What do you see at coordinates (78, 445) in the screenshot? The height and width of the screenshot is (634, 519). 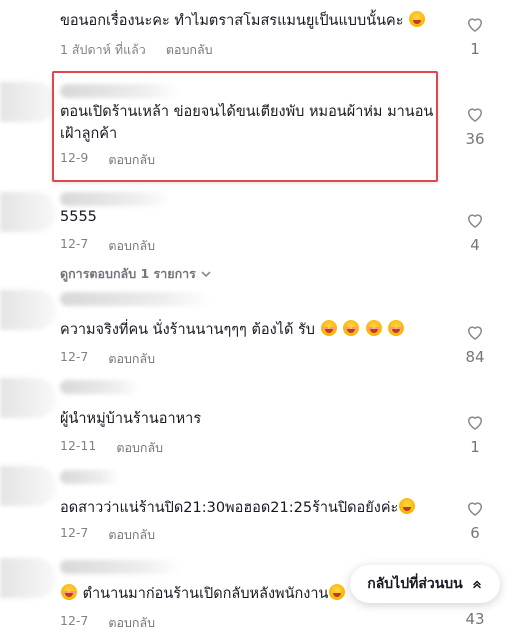 I see `comment-date: 12-11` at bounding box center [78, 445].